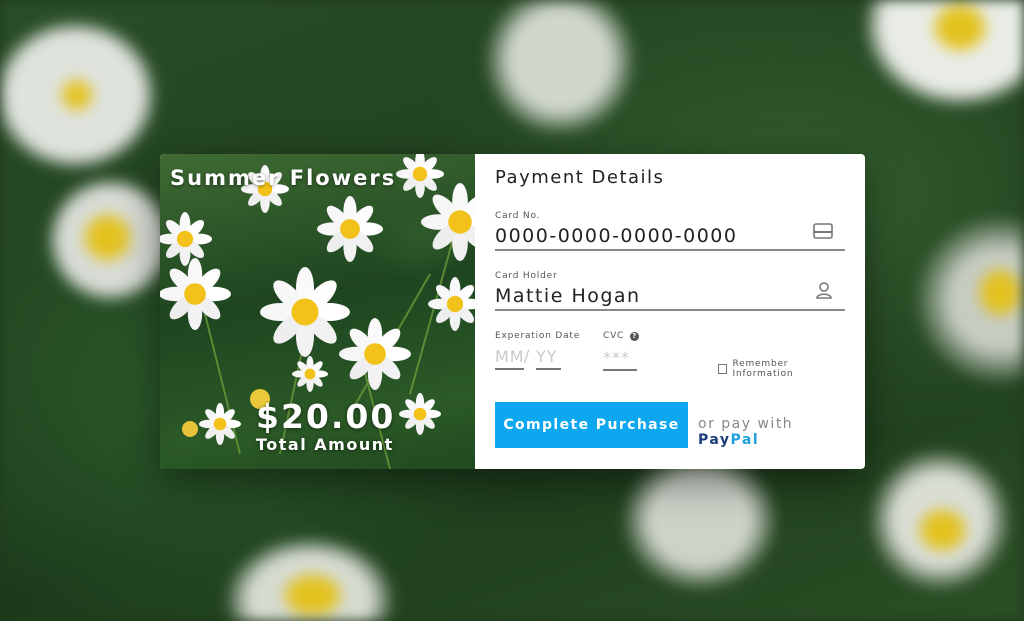 Image resolution: width=1024 pixels, height=621 pixels. What do you see at coordinates (616, 236) in the screenshot?
I see `card-number-value: 0000-0000-0000-0000` at bounding box center [616, 236].